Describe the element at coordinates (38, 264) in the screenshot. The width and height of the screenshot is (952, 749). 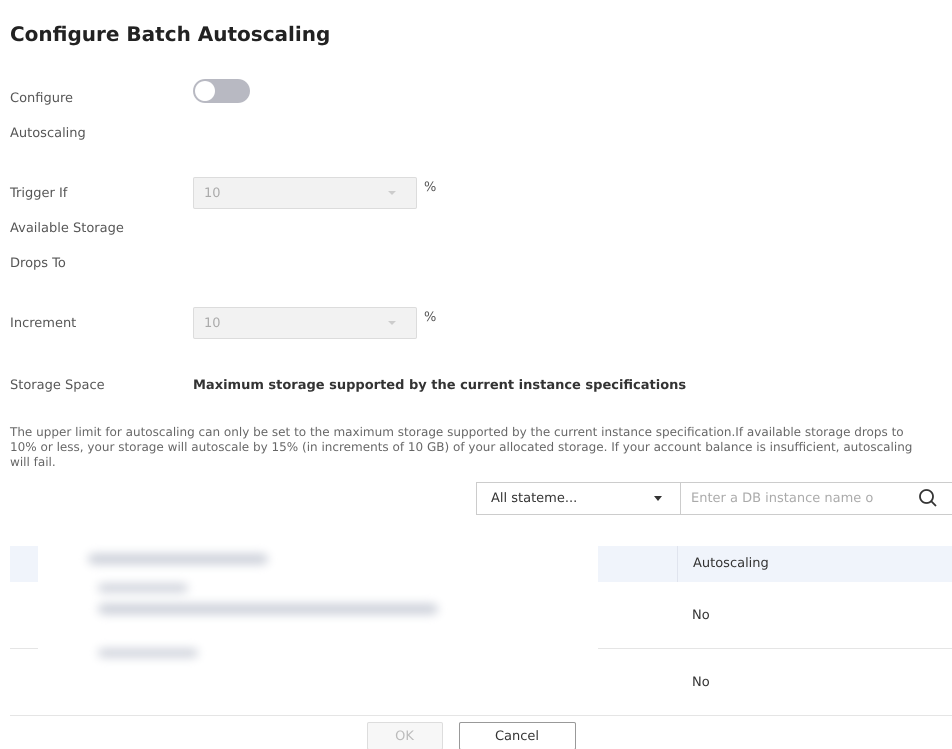
I see `field-label: Drops To` at that location.